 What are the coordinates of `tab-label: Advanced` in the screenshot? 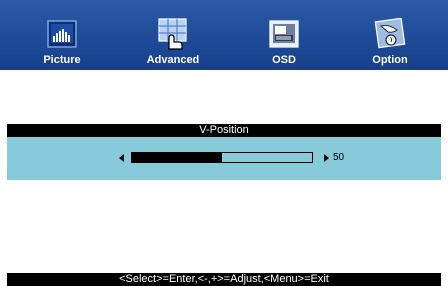 It's located at (173, 60).